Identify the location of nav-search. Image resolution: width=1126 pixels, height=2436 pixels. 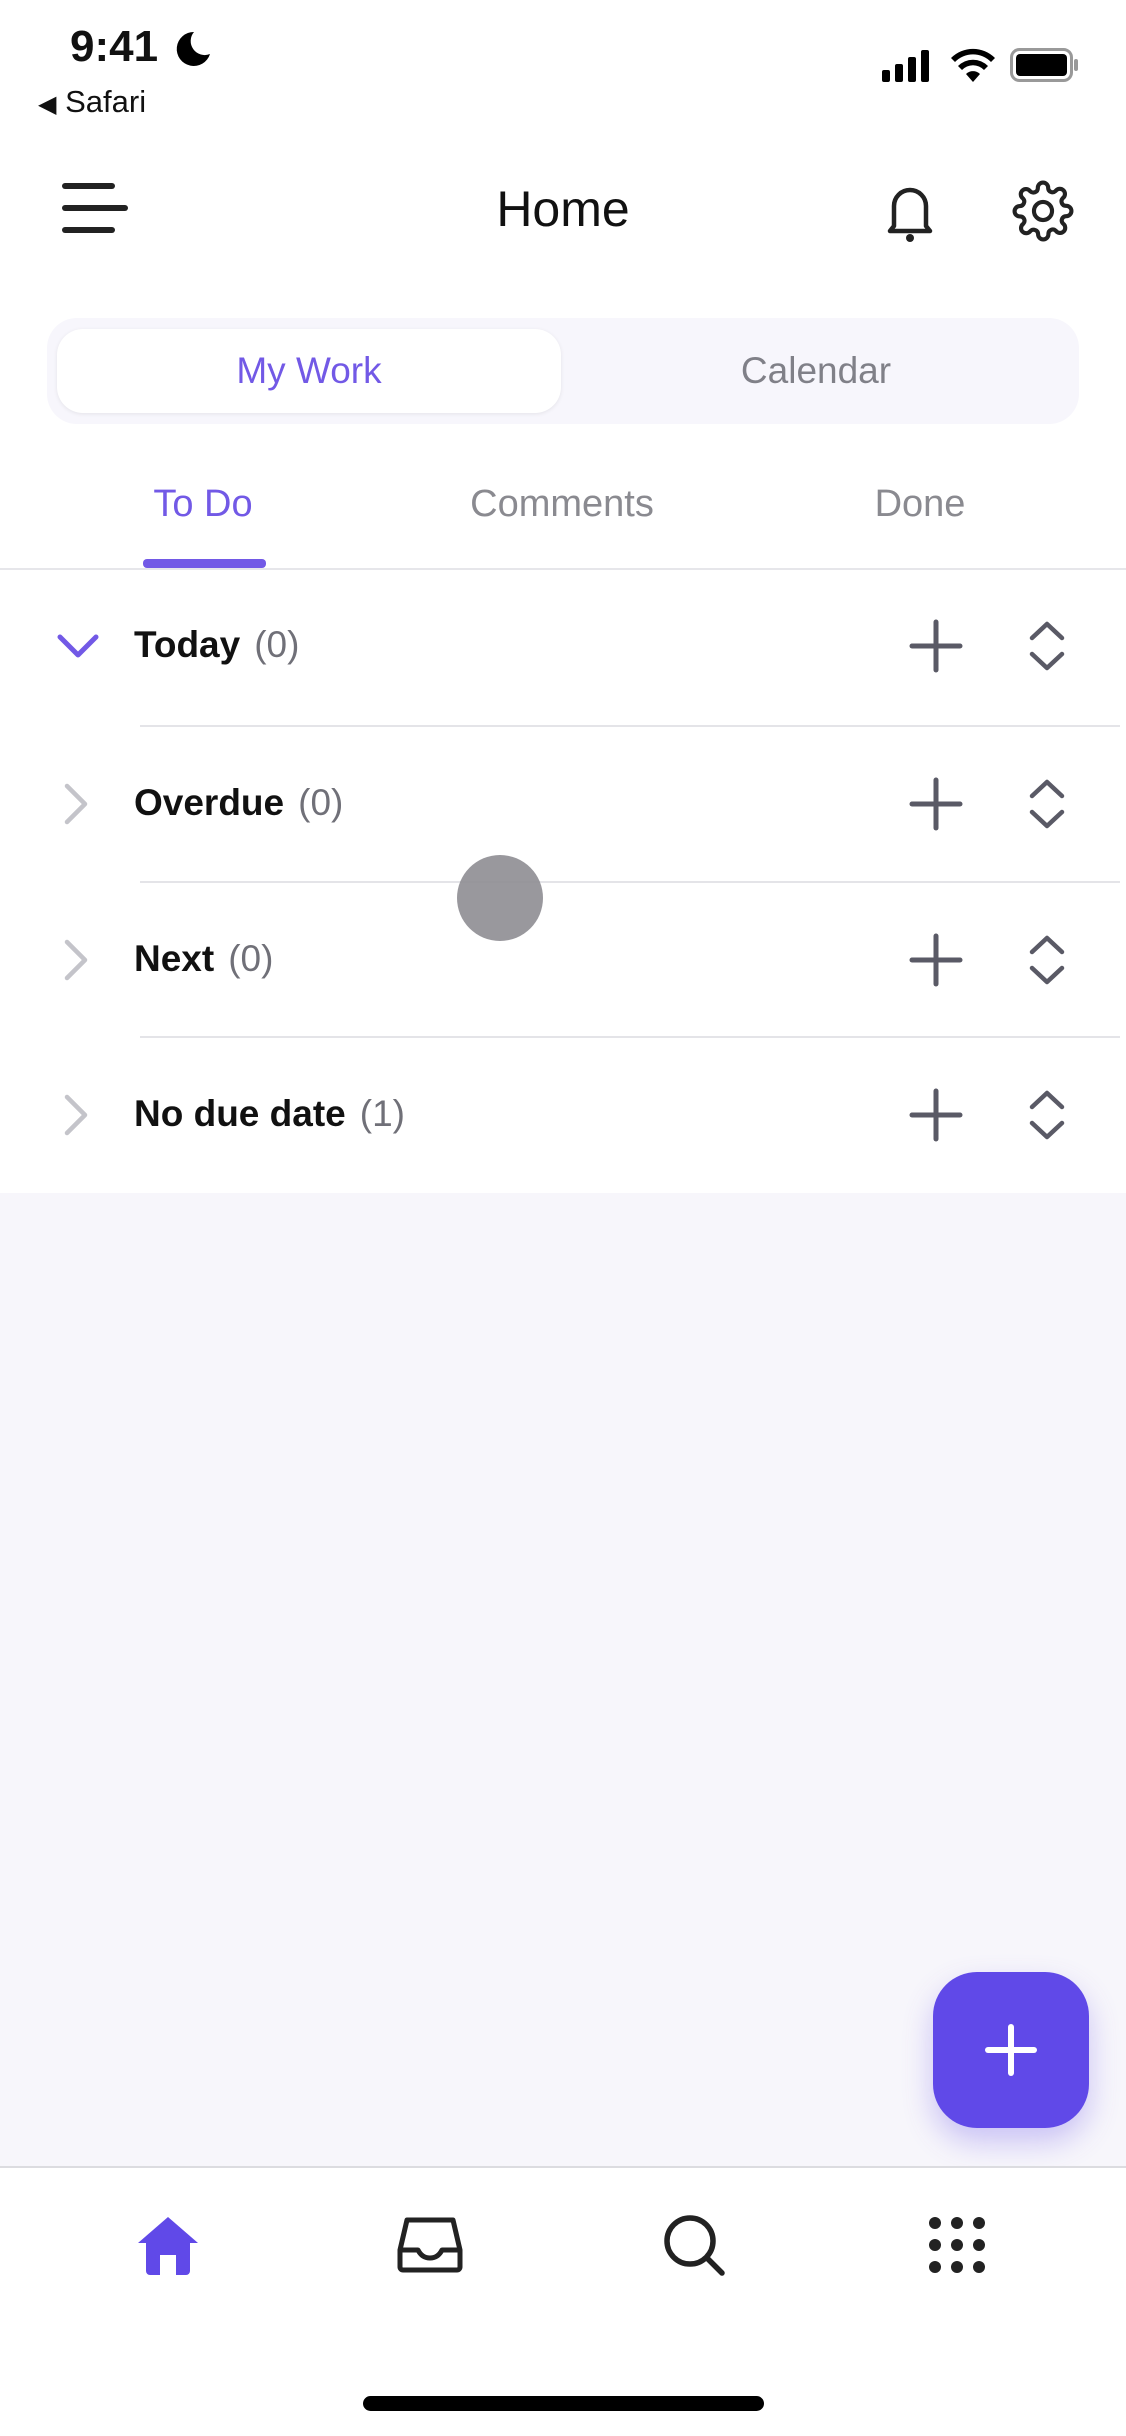
(694, 2245).